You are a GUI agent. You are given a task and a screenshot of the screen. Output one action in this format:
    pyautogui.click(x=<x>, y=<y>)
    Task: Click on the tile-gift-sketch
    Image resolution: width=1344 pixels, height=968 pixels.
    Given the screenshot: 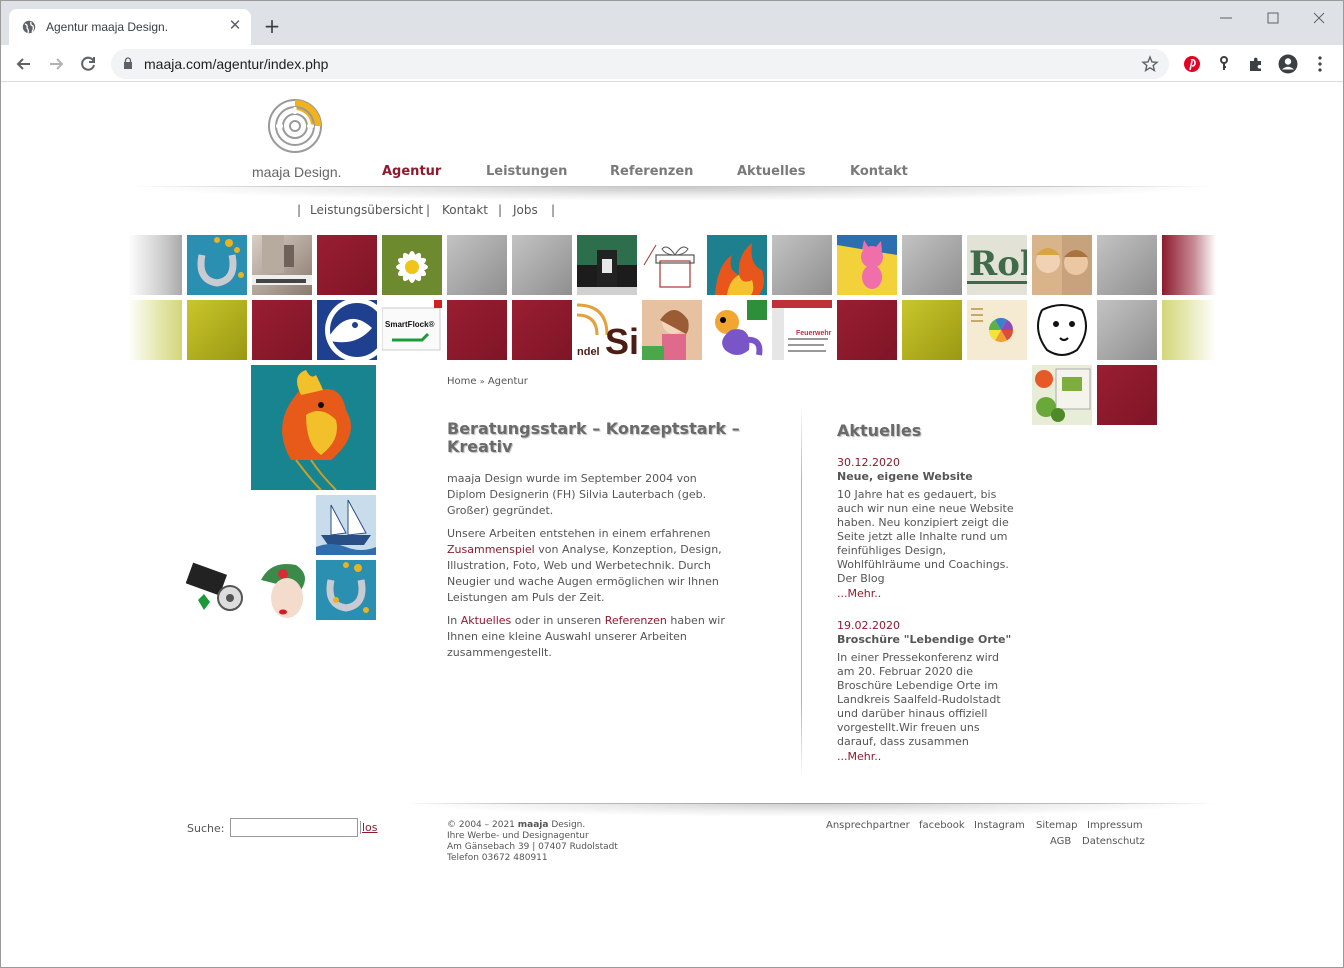 What is the action you would take?
    pyautogui.click(x=672, y=265)
    